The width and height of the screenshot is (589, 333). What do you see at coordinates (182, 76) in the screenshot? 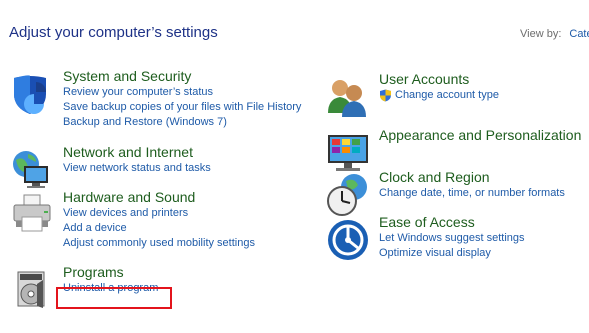
I see `category-title: System and Security` at bounding box center [182, 76].